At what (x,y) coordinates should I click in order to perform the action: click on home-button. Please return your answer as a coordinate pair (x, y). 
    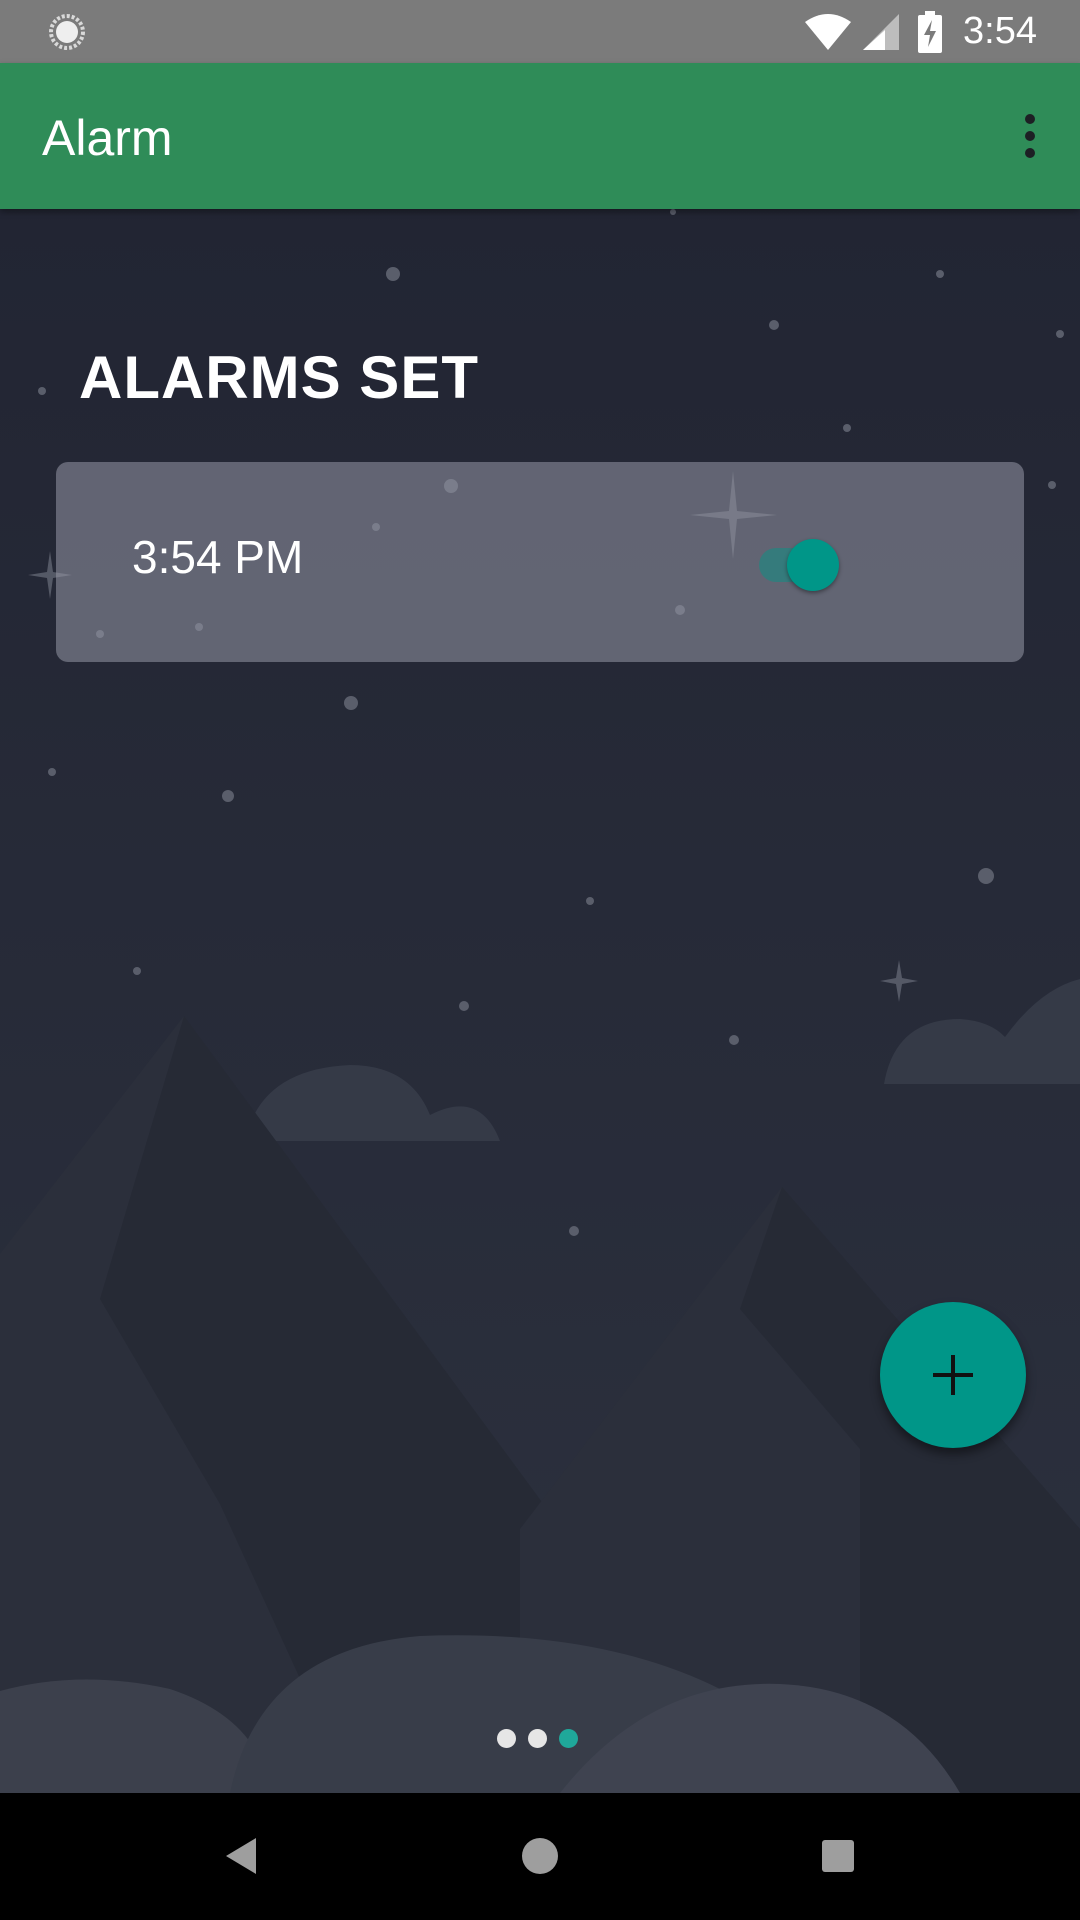
    Looking at the image, I should click on (540, 1856).